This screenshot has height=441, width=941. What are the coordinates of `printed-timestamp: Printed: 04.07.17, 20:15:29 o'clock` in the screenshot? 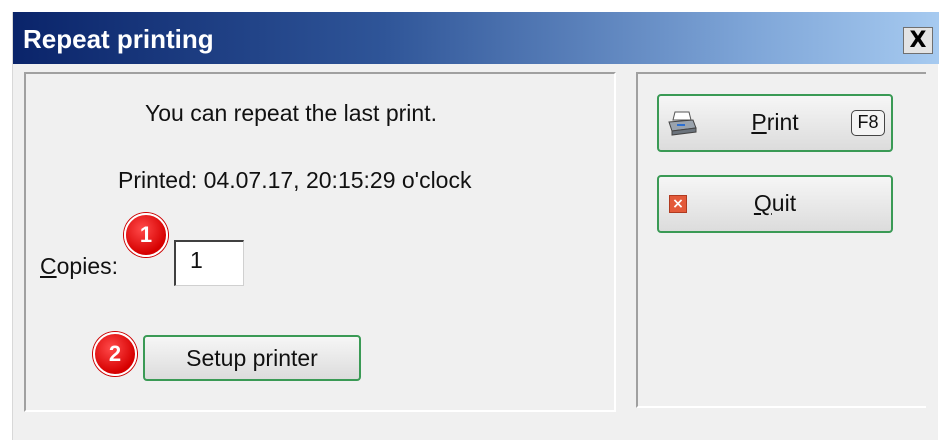 It's located at (295, 180).